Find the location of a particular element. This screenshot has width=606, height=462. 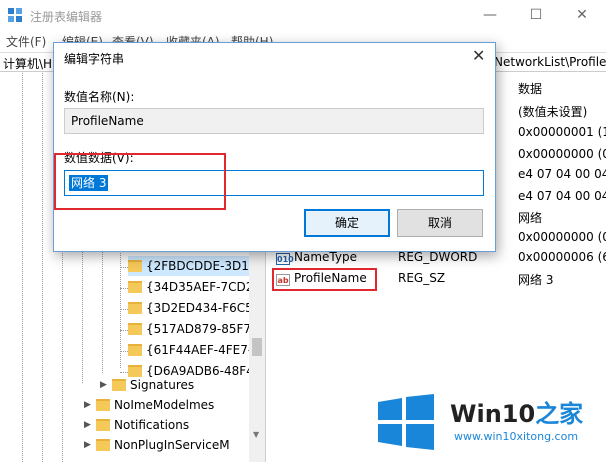

tree-item-label: NoImeModelmes is located at coordinates (164, 405).